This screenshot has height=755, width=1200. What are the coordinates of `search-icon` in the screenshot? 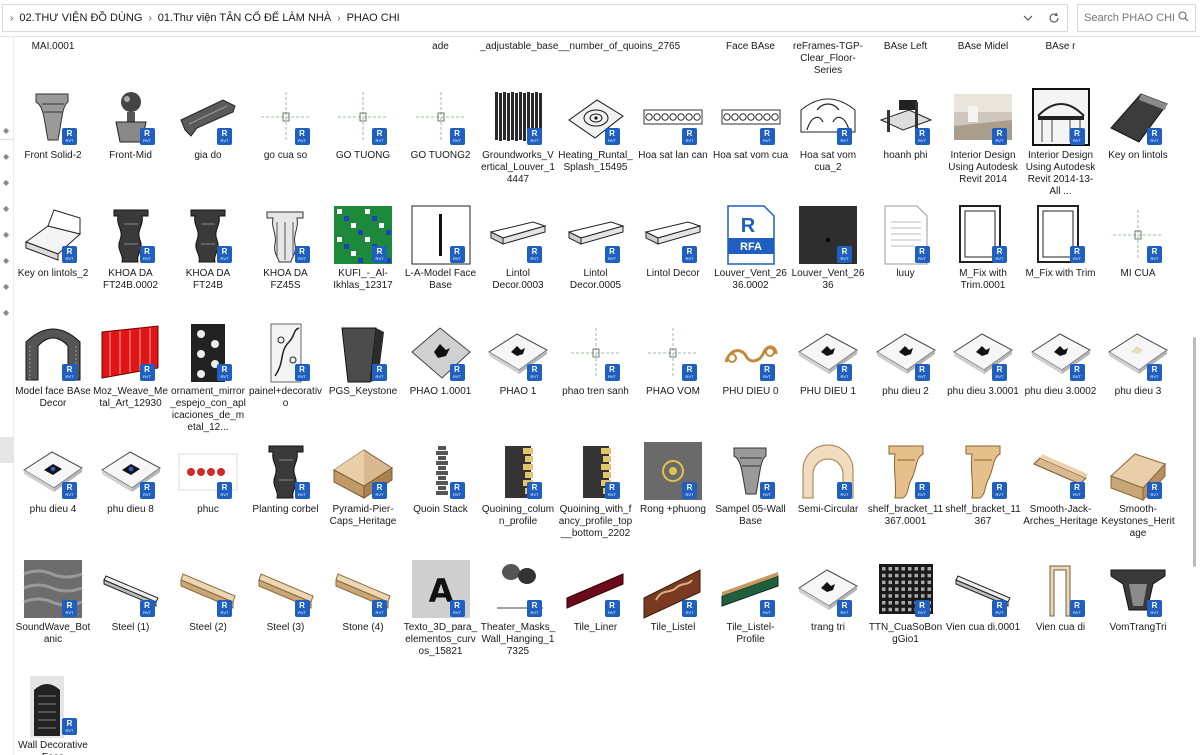 It's located at (1183, 18).